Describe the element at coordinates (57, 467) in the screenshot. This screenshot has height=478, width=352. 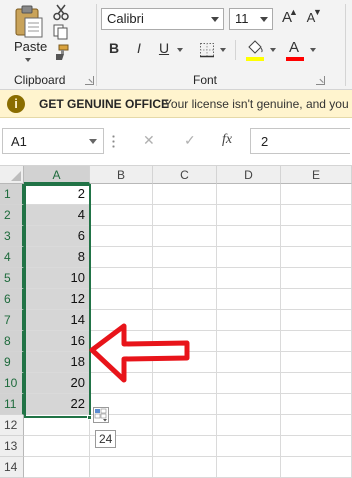
I see `cell-a14` at that location.